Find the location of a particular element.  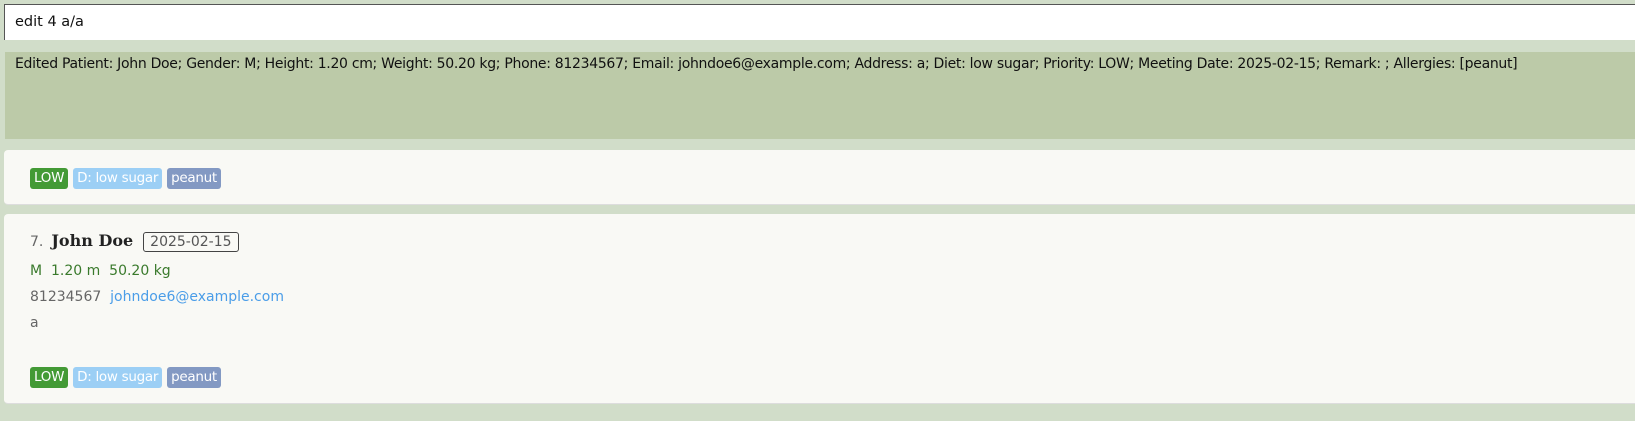

gender: M is located at coordinates (36, 271).